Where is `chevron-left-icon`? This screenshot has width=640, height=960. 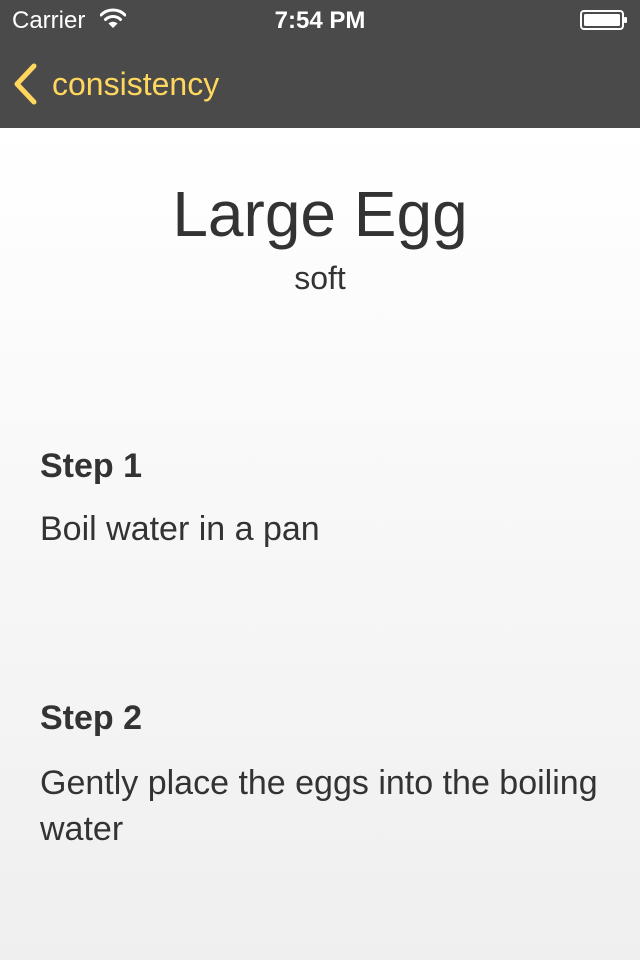 chevron-left-icon is located at coordinates (25, 84).